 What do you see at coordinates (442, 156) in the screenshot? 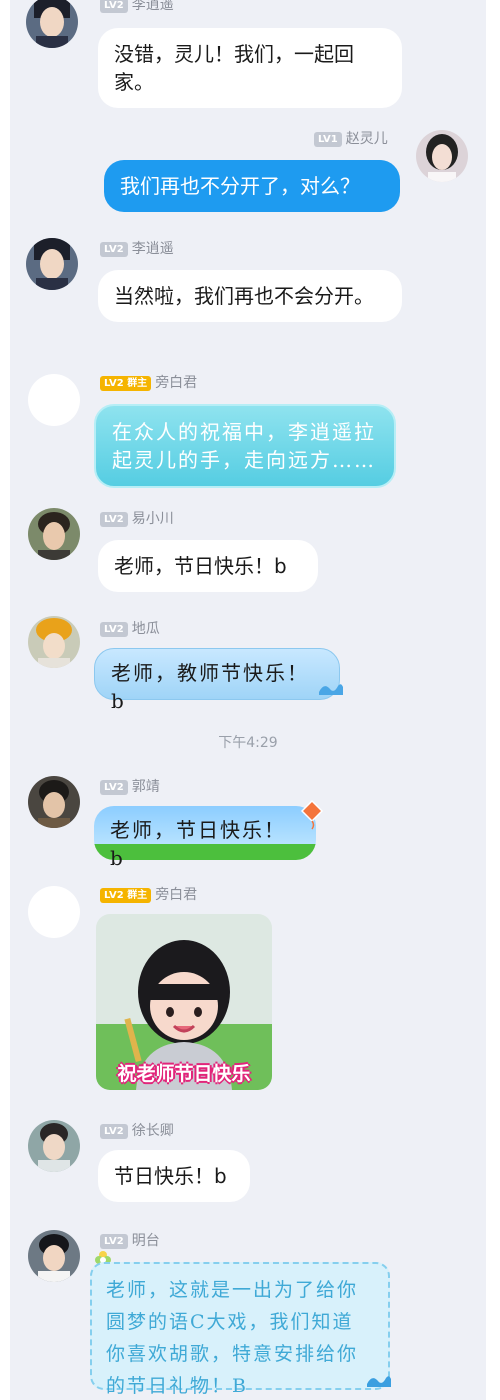
I see `avatar-zhao-linger` at bounding box center [442, 156].